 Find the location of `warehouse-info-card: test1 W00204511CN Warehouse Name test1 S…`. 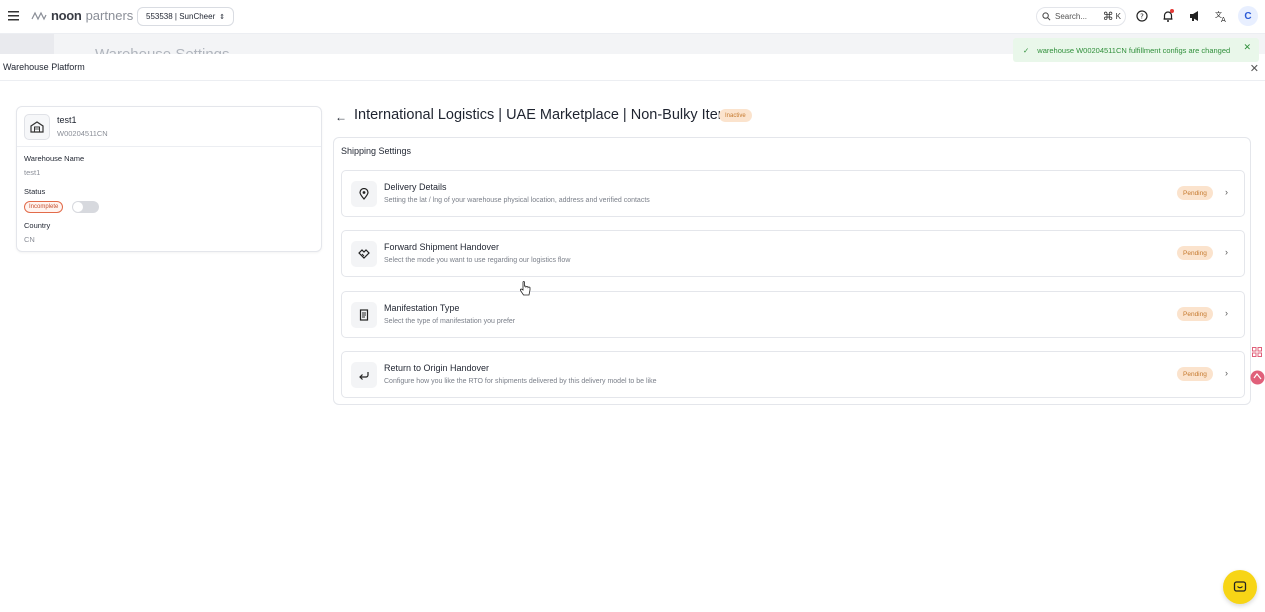

warehouse-info-card: test1 W00204511CN Warehouse Name test1 S… is located at coordinates (169, 179).